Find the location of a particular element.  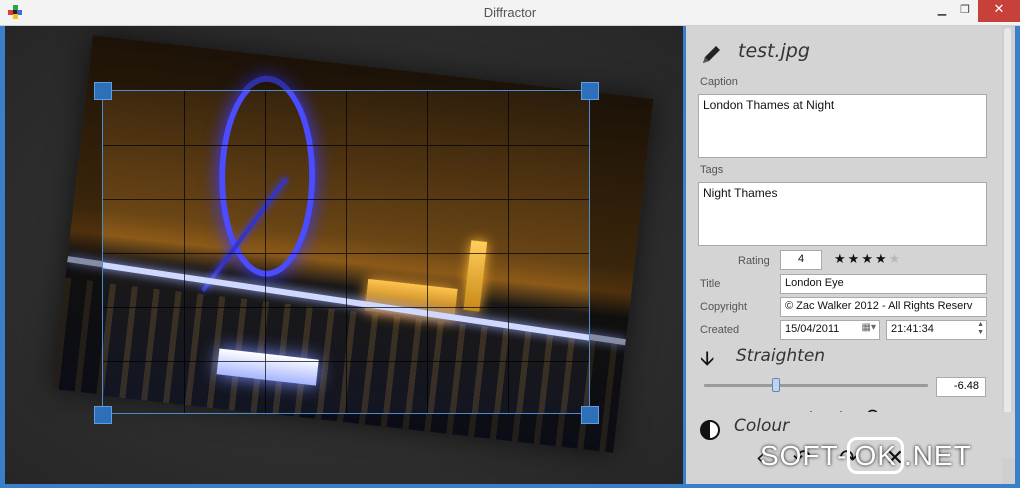

title-field: London Eye is located at coordinates (883, 284).